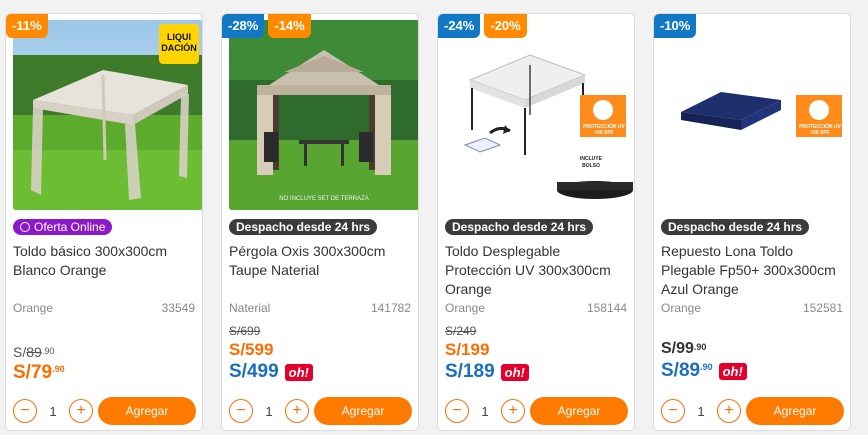 This screenshot has width=868, height=435. What do you see at coordinates (34, 352) in the screenshot?
I see `old-price: S/89.90` at bounding box center [34, 352].